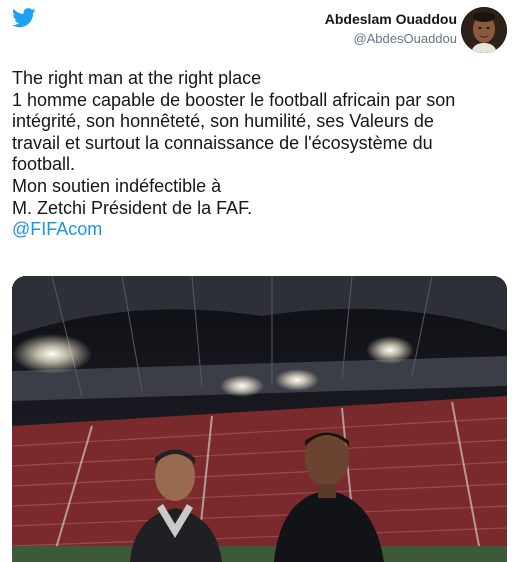 This screenshot has height=562, width=515. Describe the element at coordinates (391, 39) in the screenshot. I see `author-handle: @AbdesOuaddou` at that location.